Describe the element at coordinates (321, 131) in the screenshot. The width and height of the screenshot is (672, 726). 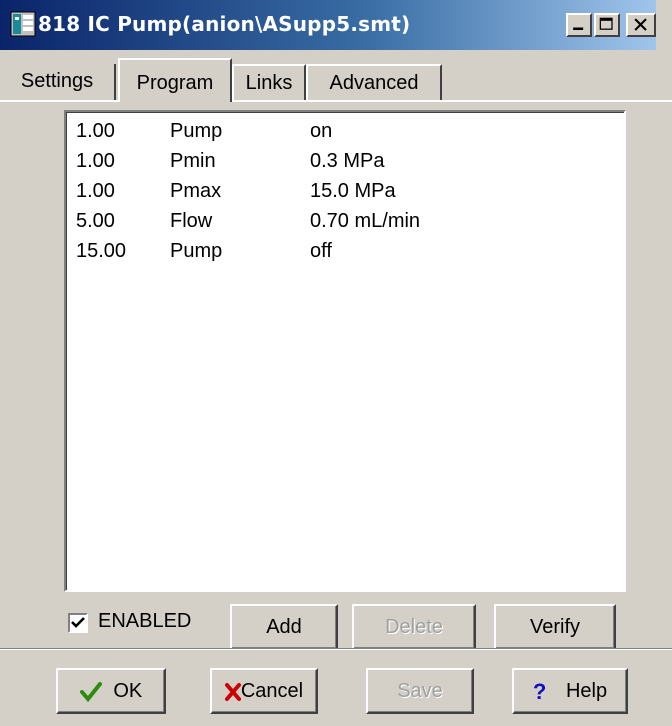
I see `step-value: on` at that location.